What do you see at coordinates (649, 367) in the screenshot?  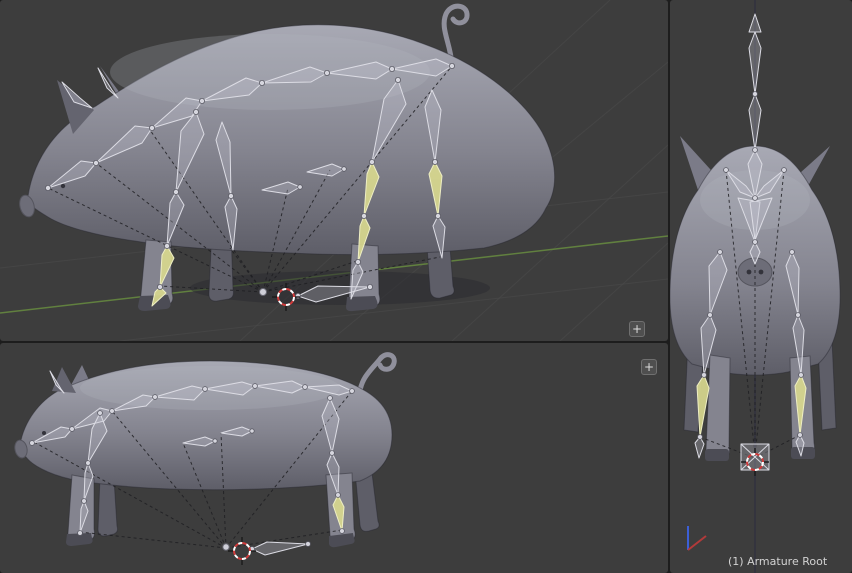 I see `expand-region-button-bottom: +` at bounding box center [649, 367].